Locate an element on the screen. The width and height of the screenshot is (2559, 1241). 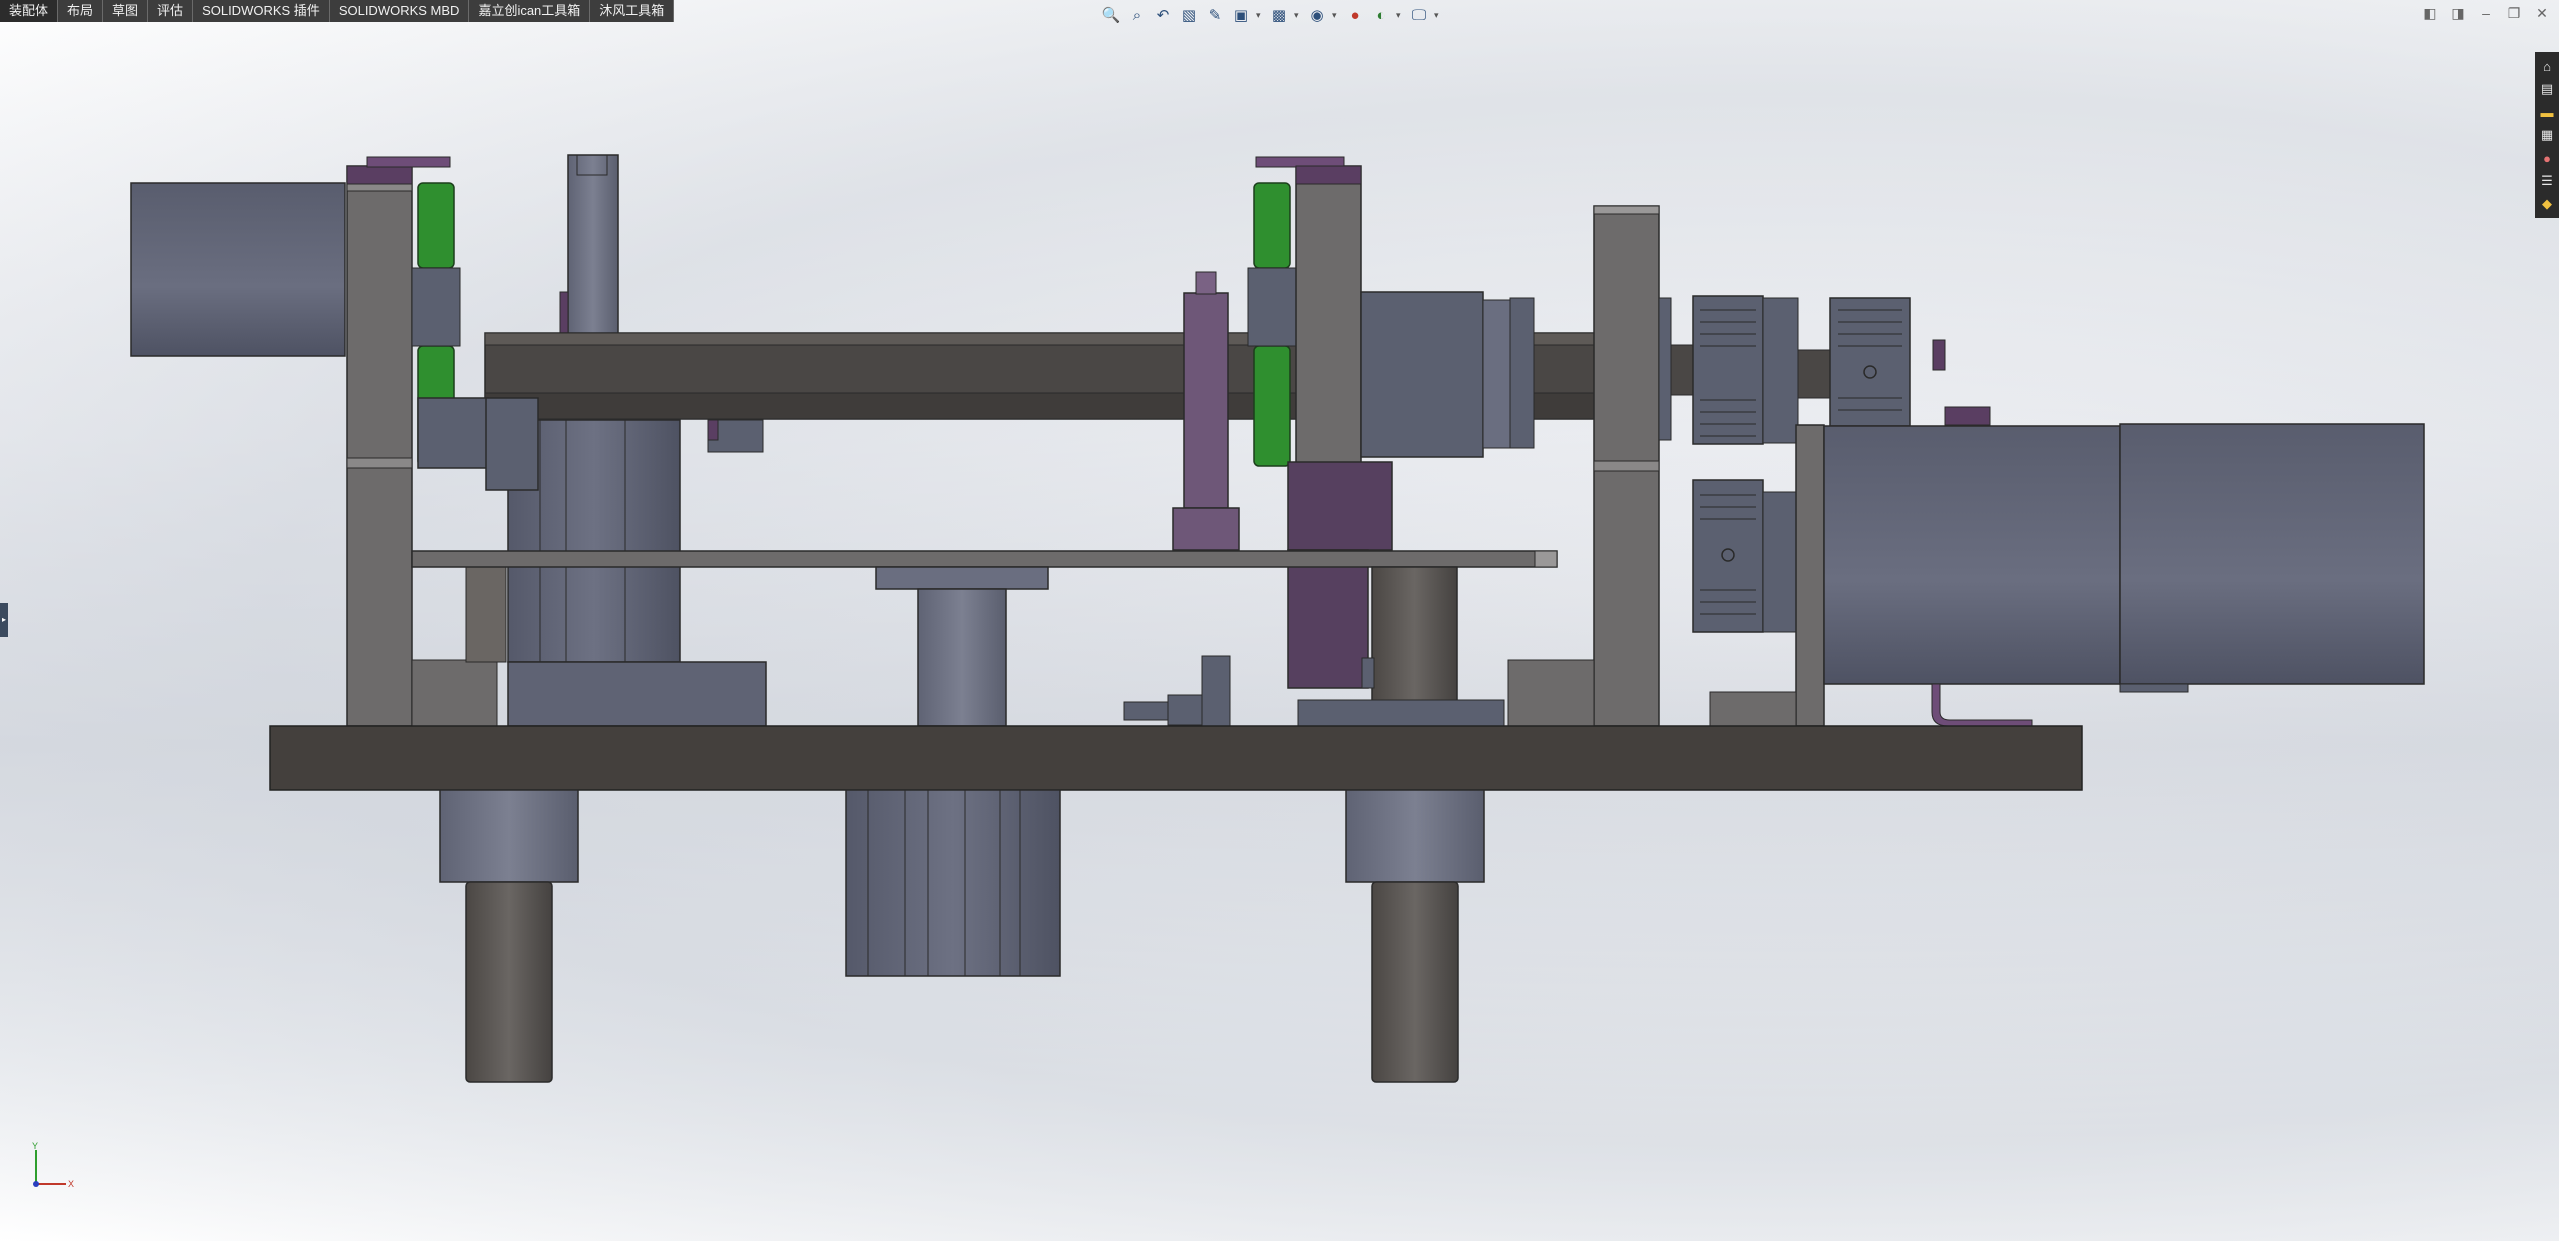
reference-triad: Y X is located at coordinates (53, 1165).